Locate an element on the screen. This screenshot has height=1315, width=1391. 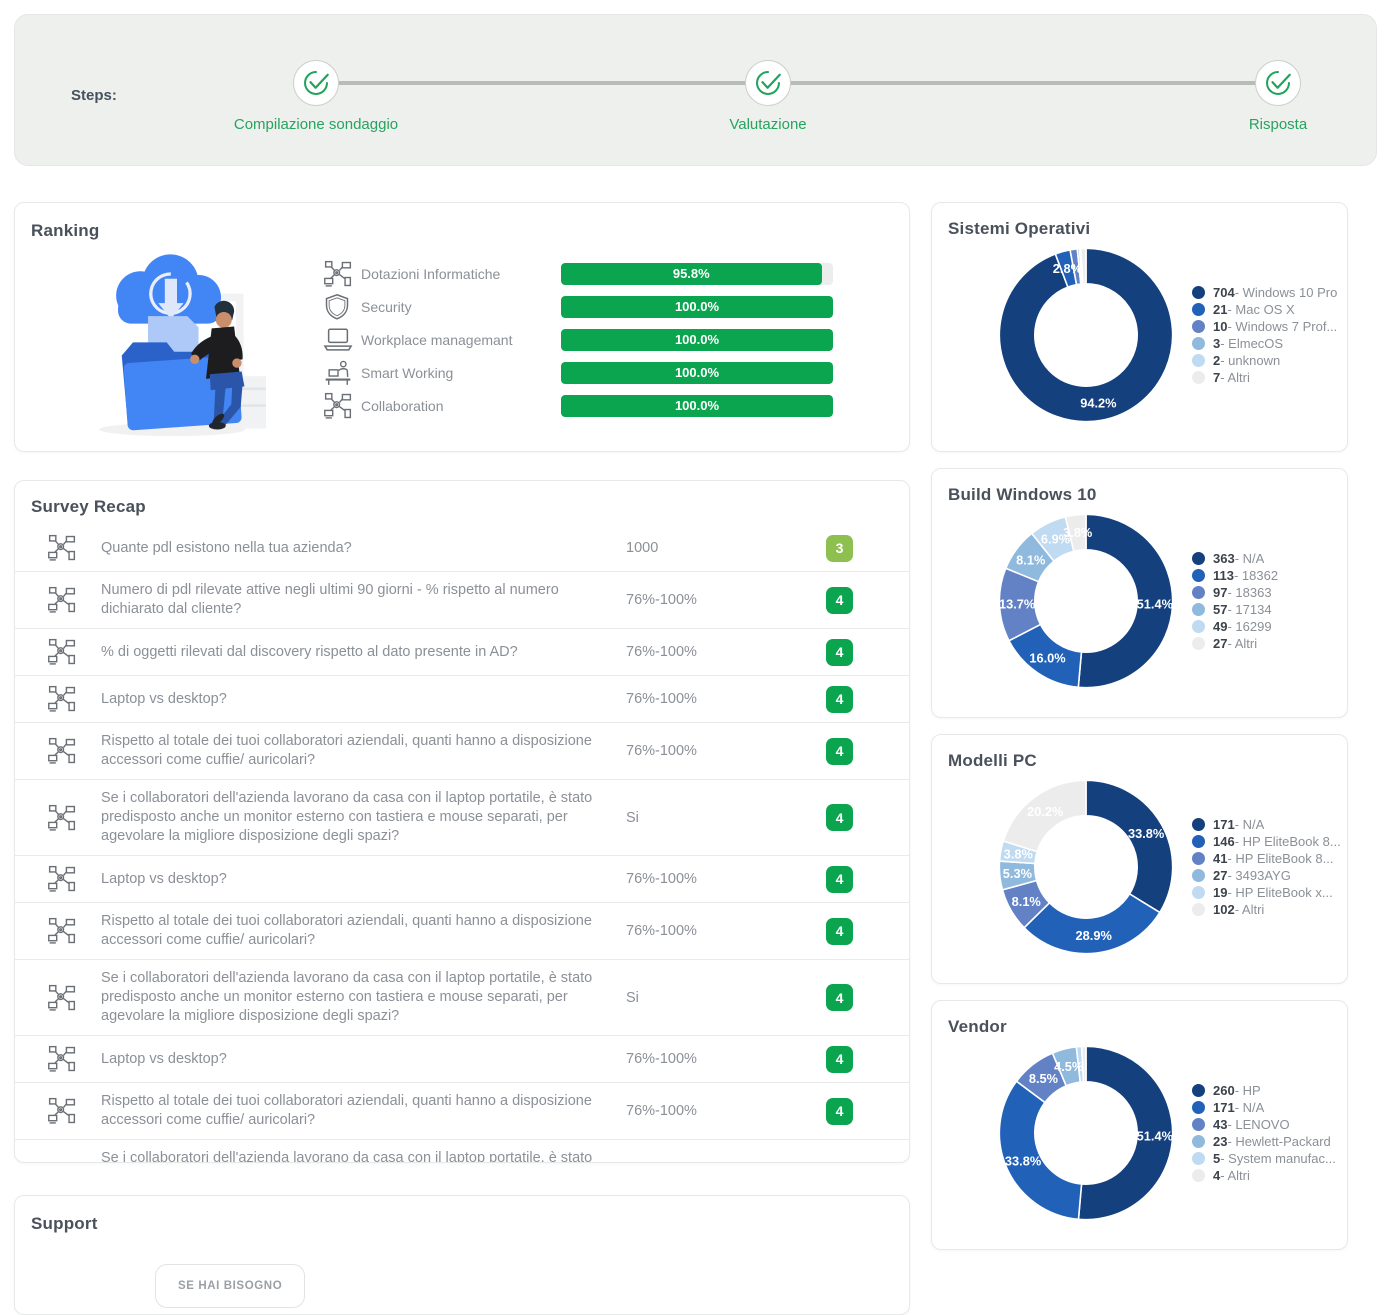
survey-answer: Si is located at coordinates (632, 817).